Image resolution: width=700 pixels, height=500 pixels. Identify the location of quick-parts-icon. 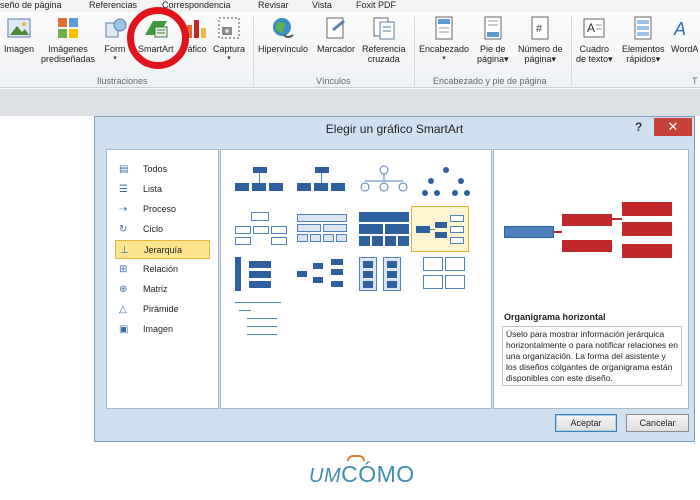
(643, 28).